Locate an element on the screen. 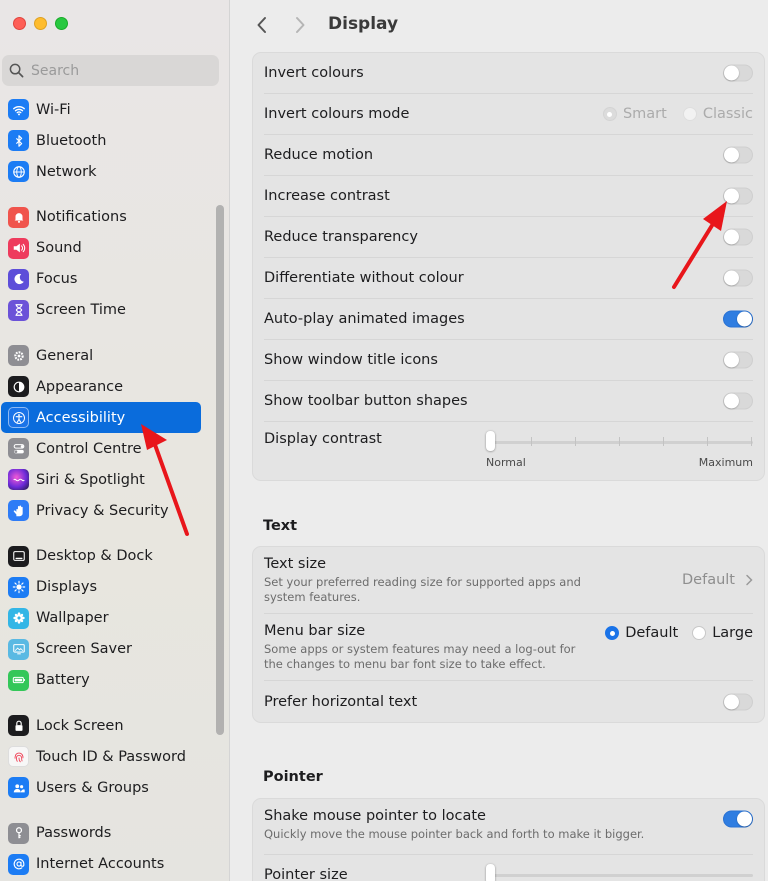 This screenshot has width=768, height=881. sidebar-item-privacy-security: Privacy & Security is located at coordinates (101, 510).